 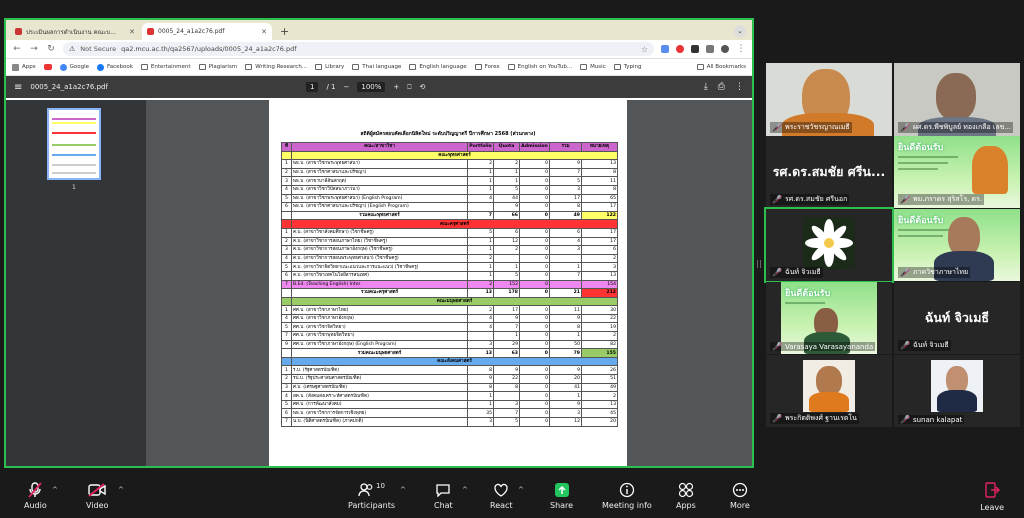 What do you see at coordinates (63, 67) in the screenshot?
I see `google-icon` at bounding box center [63, 67].